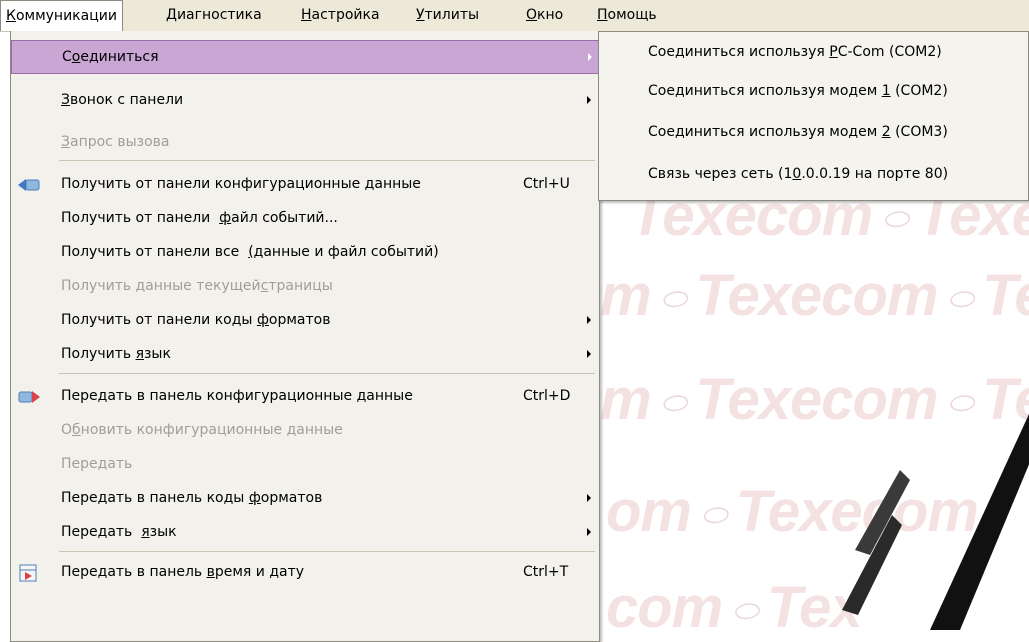 The width and height of the screenshot is (1029, 642). Describe the element at coordinates (29, 572) in the screenshot. I see `send-time-icon` at that location.